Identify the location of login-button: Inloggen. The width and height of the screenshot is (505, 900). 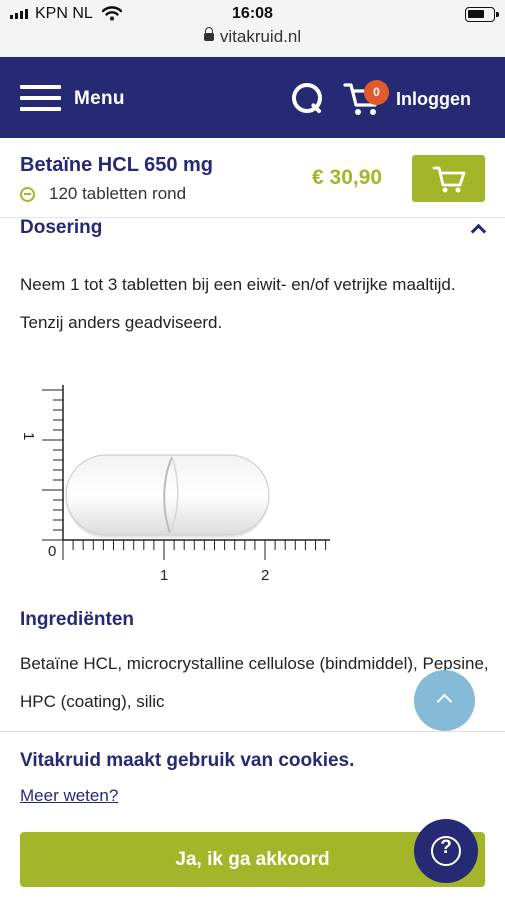
(433, 99).